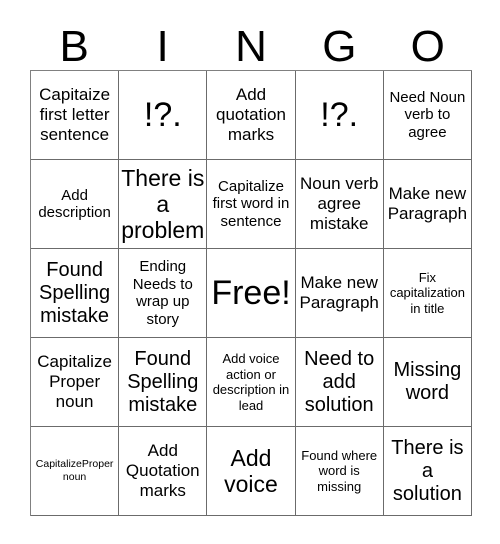 This screenshot has width=500, height=544. I want to click on bingo-cell-r4c2: Found Spelling mistake, so click(163, 382).